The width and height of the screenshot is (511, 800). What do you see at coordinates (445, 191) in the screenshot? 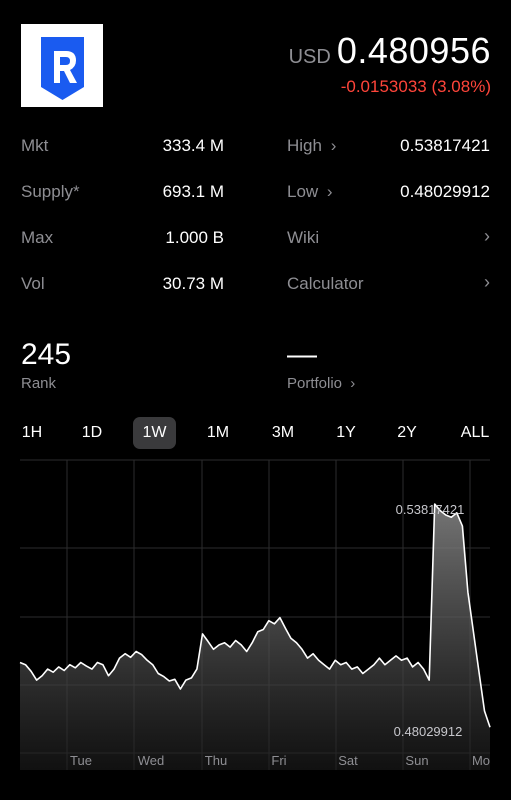
I see `low-value: 0.48029912` at bounding box center [445, 191].